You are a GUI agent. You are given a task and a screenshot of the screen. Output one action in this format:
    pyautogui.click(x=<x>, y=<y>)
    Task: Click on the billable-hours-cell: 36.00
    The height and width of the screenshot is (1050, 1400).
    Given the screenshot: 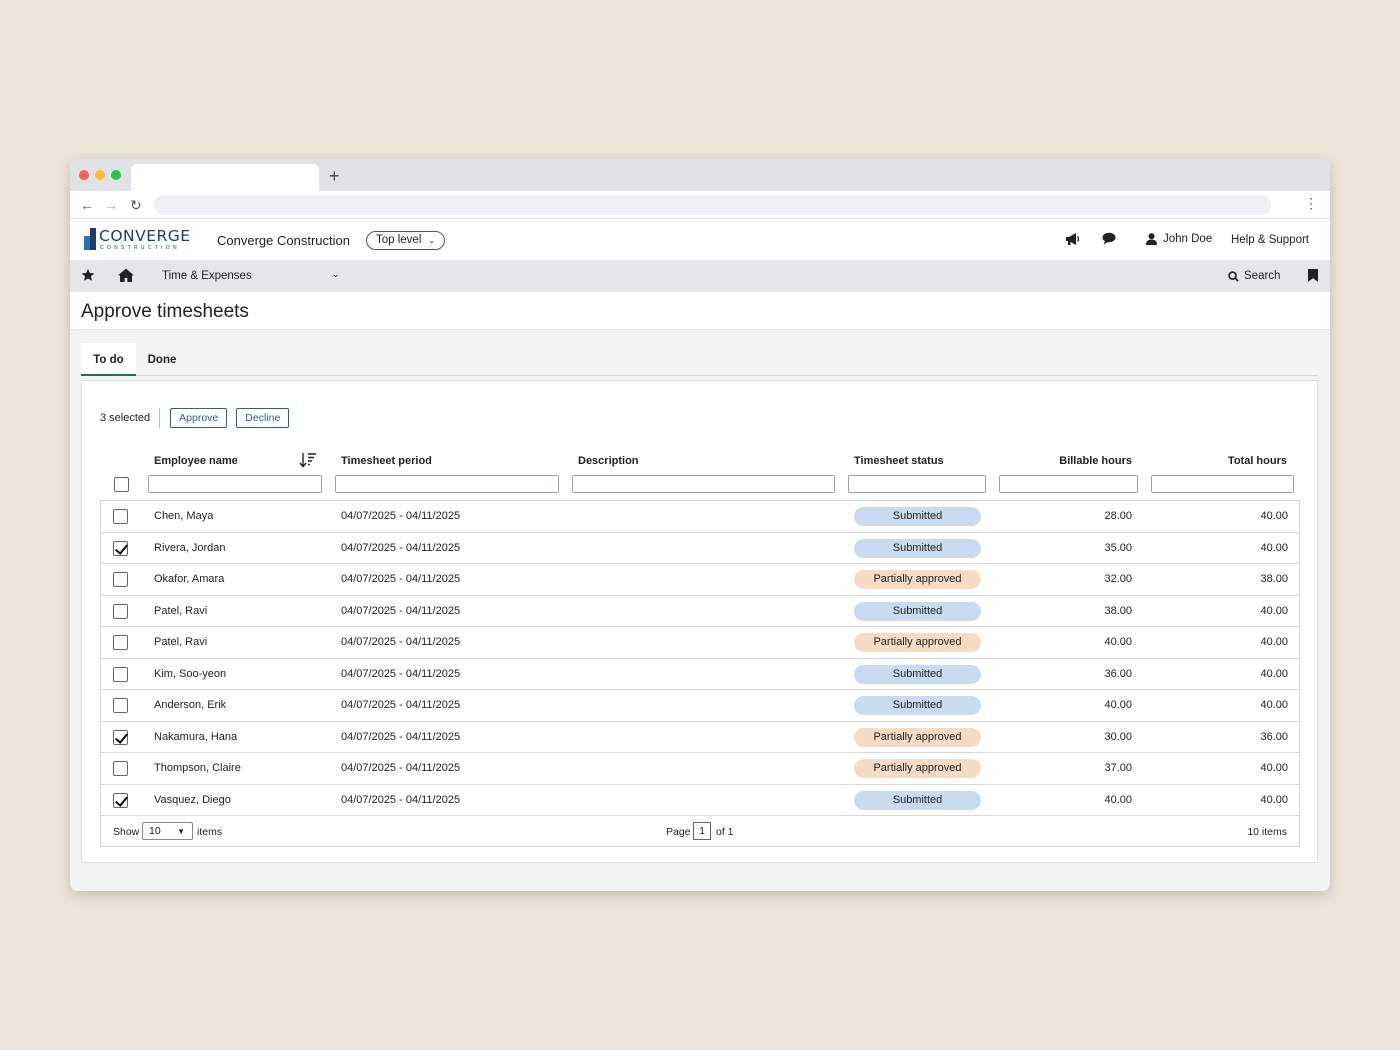 What is the action you would take?
    pyautogui.click(x=1118, y=673)
    